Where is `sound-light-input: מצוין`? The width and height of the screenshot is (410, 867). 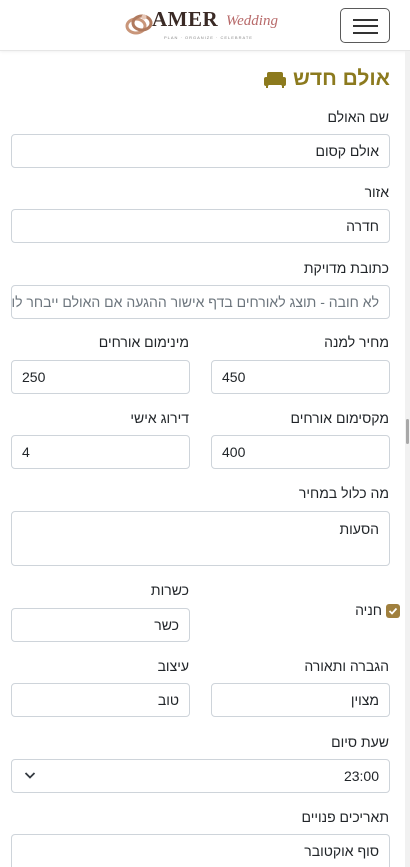
sound-light-input: מצוין is located at coordinates (300, 700).